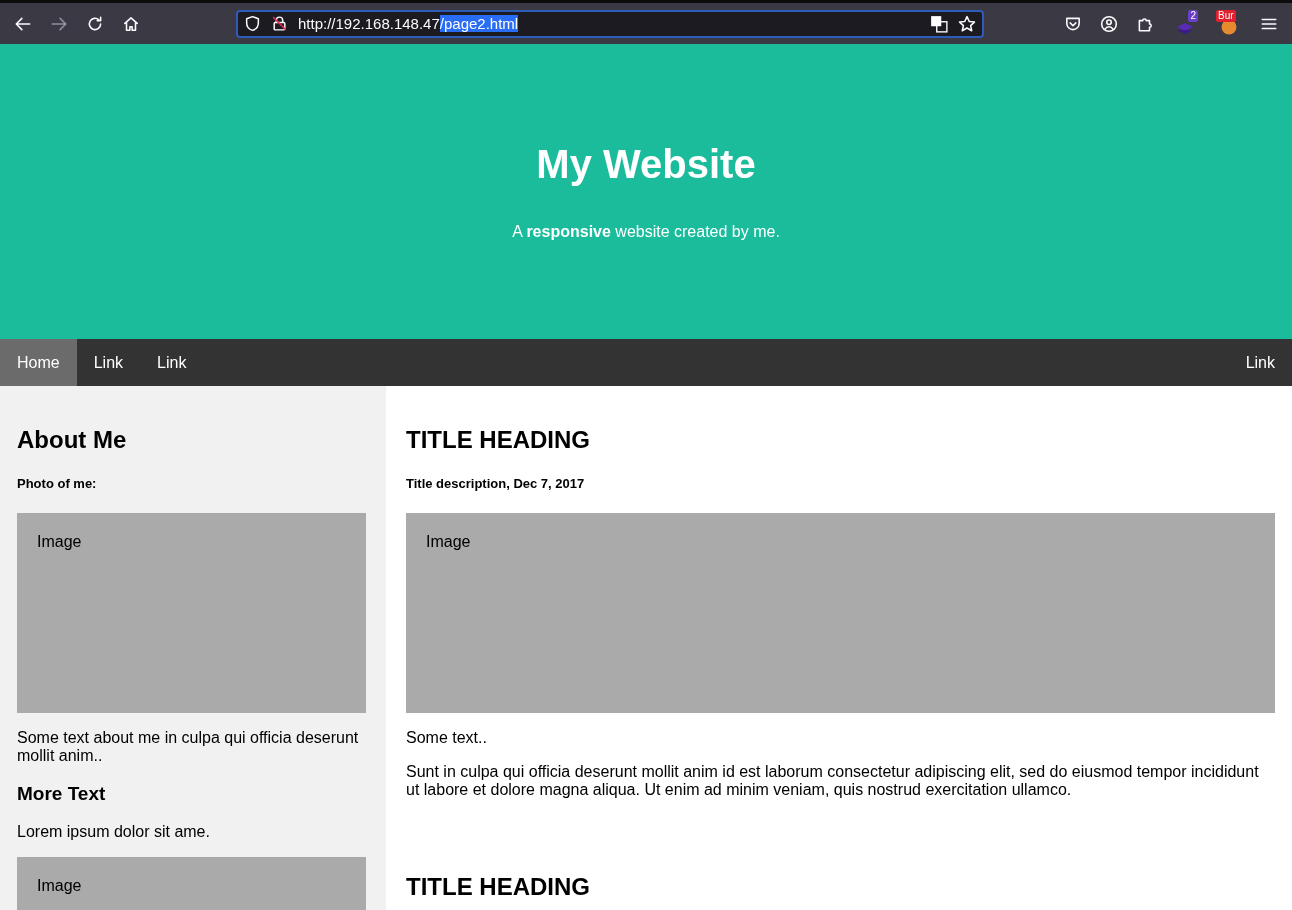  Describe the element at coordinates (188, 747) in the screenshot. I see `about-text: Some text about me in culpa qui officia deserunt mollit anim..` at that location.